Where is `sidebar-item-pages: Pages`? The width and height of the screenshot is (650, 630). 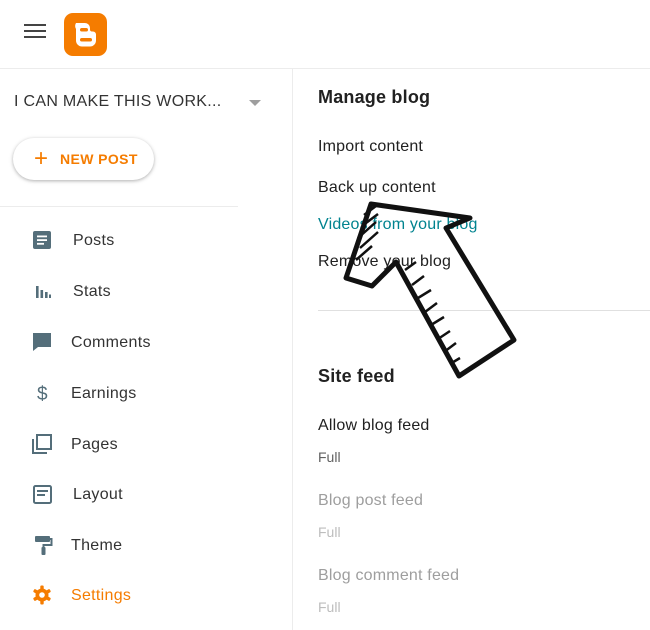 sidebar-item-pages: Pages is located at coordinates (145, 445).